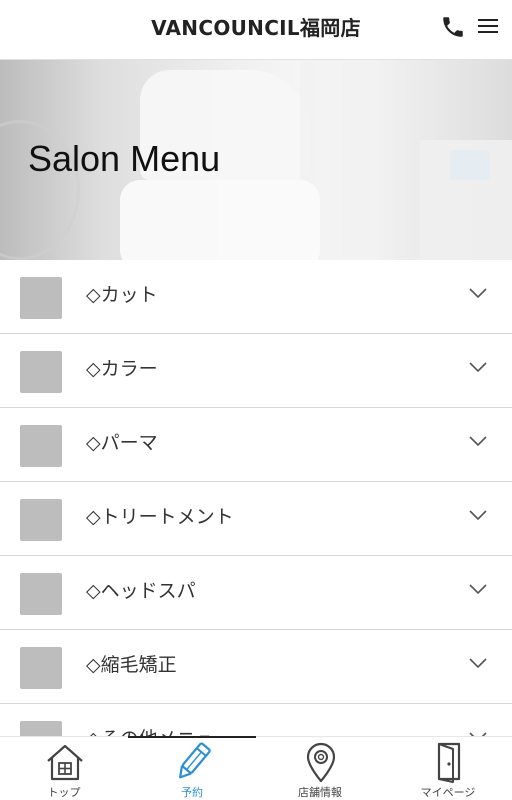  What do you see at coordinates (192, 792) in the screenshot?
I see `nav-label: 予約` at bounding box center [192, 792].